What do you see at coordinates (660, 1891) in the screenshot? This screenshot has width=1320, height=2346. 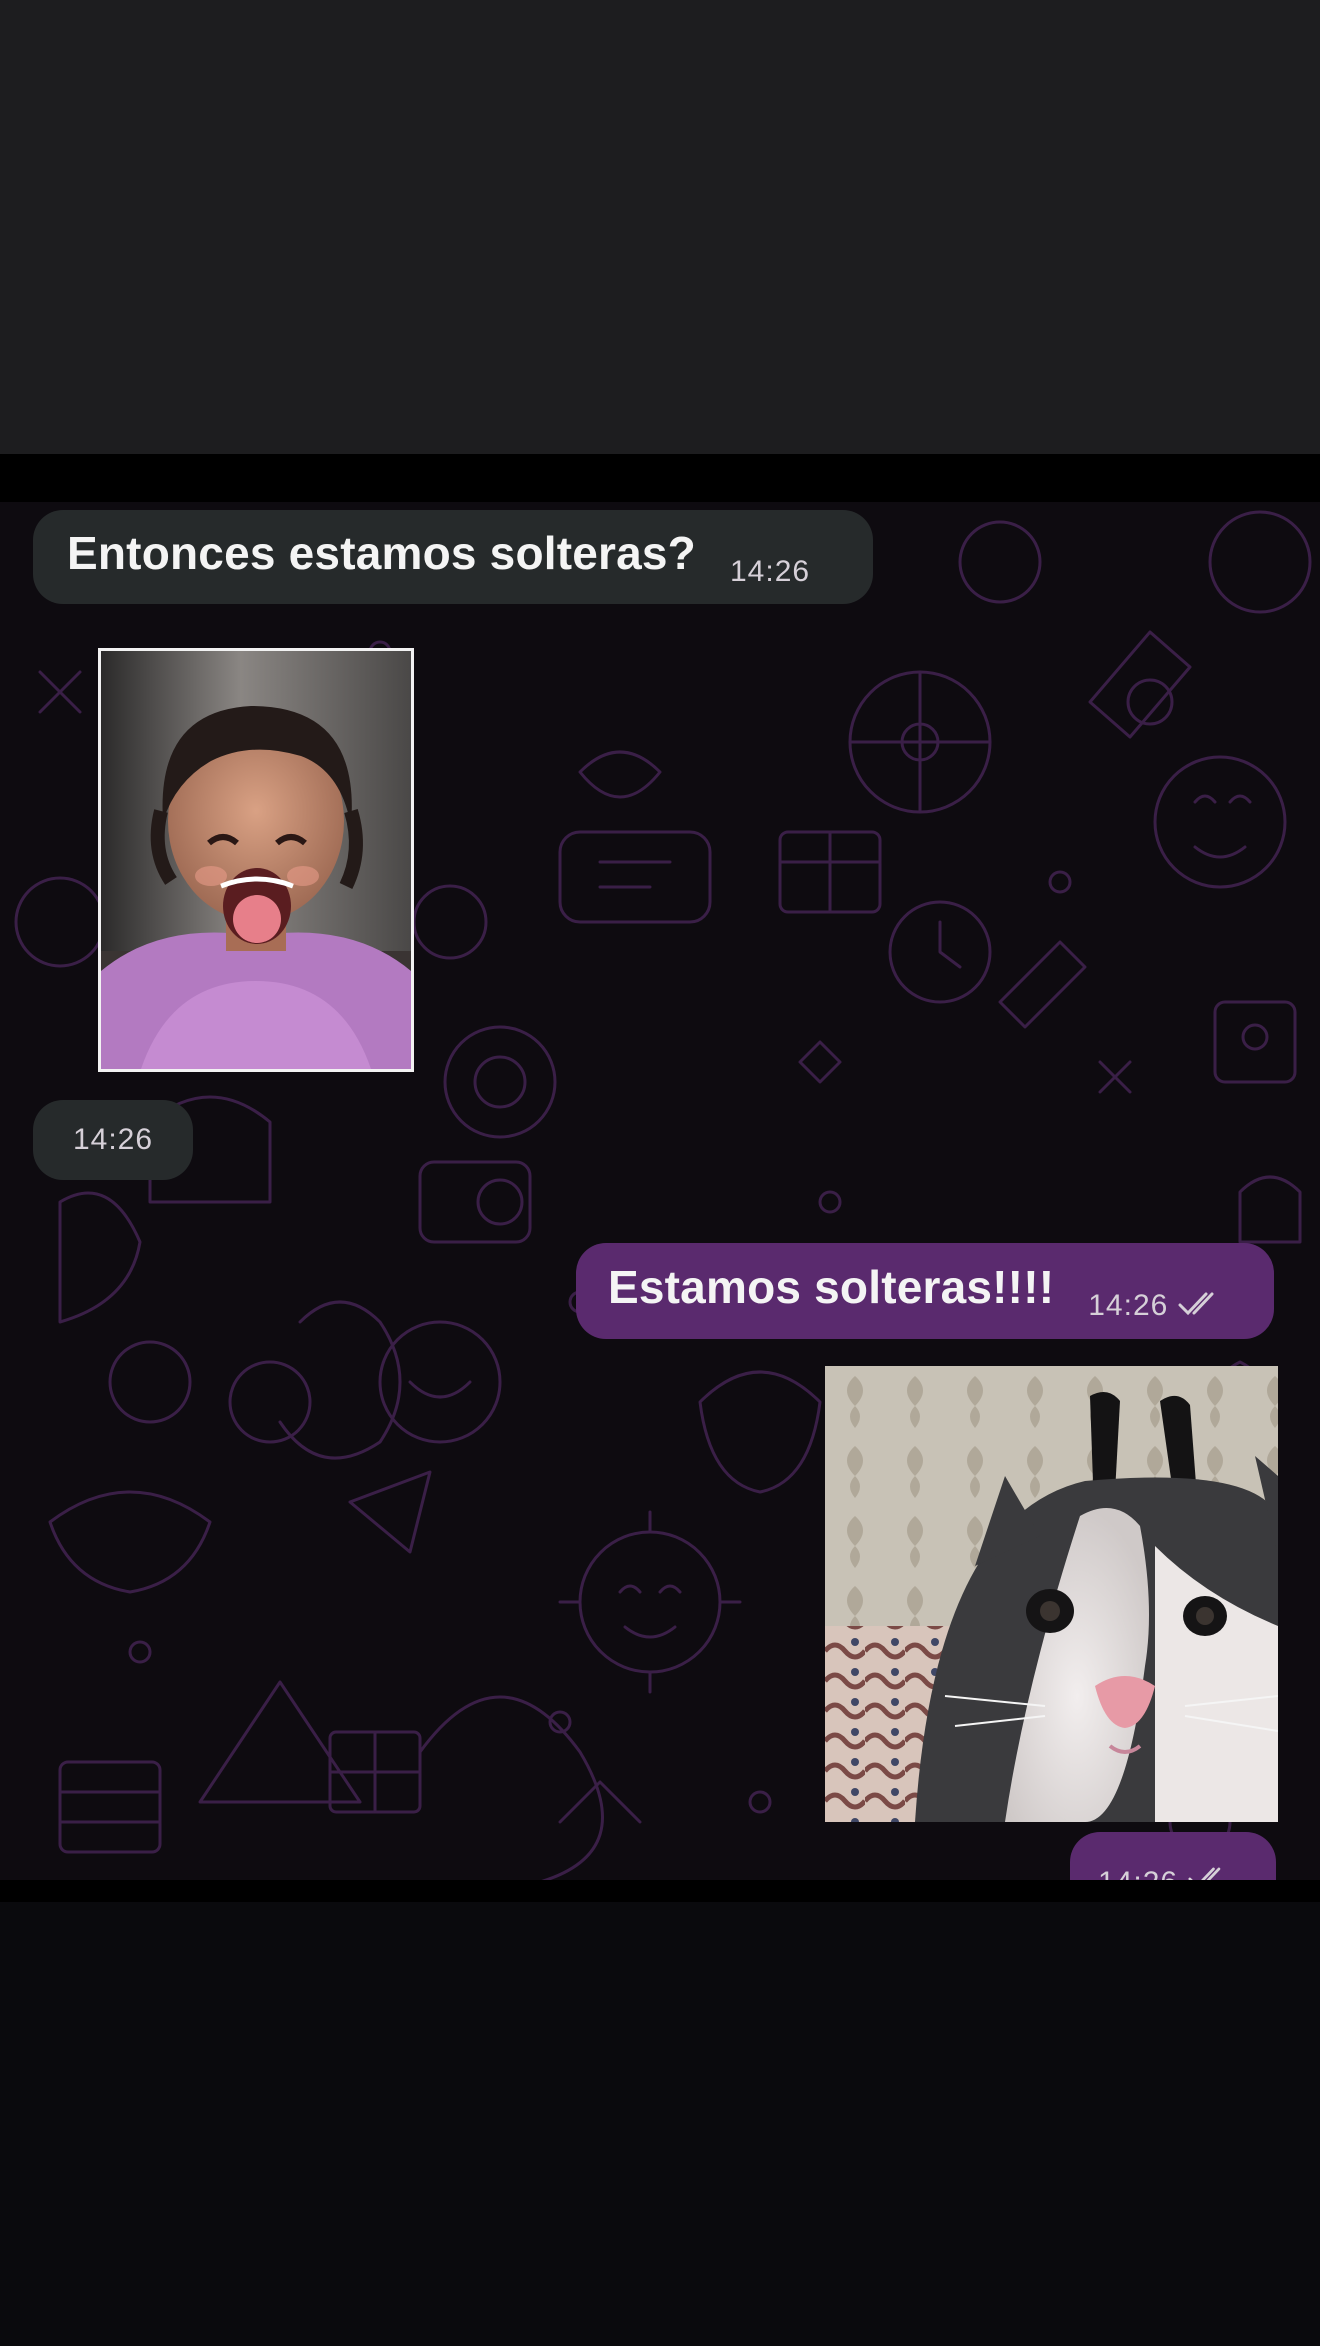 I see `bottom-divider` at bounding box center [660, 1891].